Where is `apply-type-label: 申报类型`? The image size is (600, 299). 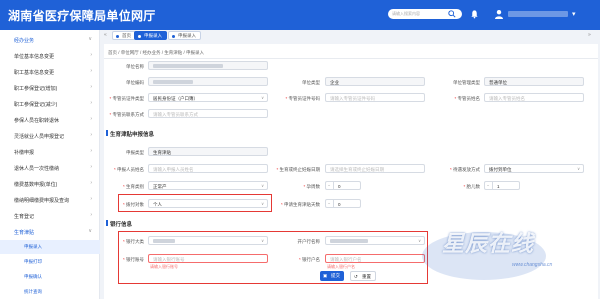
apply-type-label: 申报类型 is located at coordinates (135, 152).